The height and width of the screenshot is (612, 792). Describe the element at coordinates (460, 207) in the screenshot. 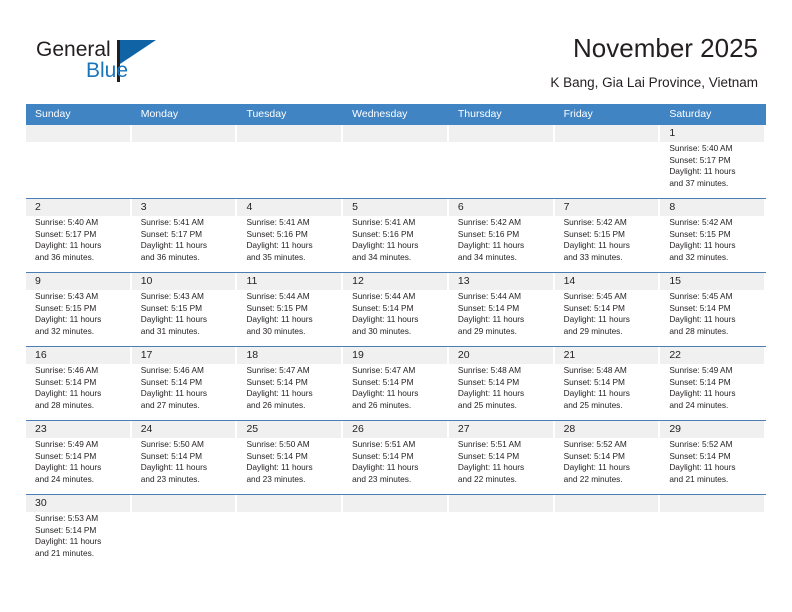

I see `day-number: 6` at that location.